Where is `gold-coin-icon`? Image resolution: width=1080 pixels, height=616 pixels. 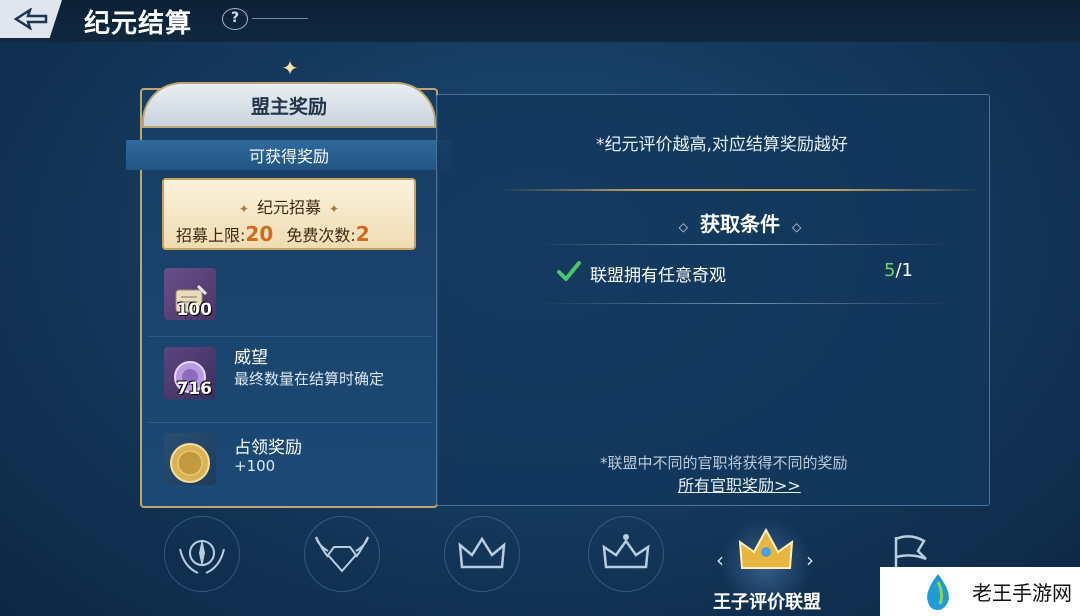 gold-coin-icon is located at coordinates (190, 459).